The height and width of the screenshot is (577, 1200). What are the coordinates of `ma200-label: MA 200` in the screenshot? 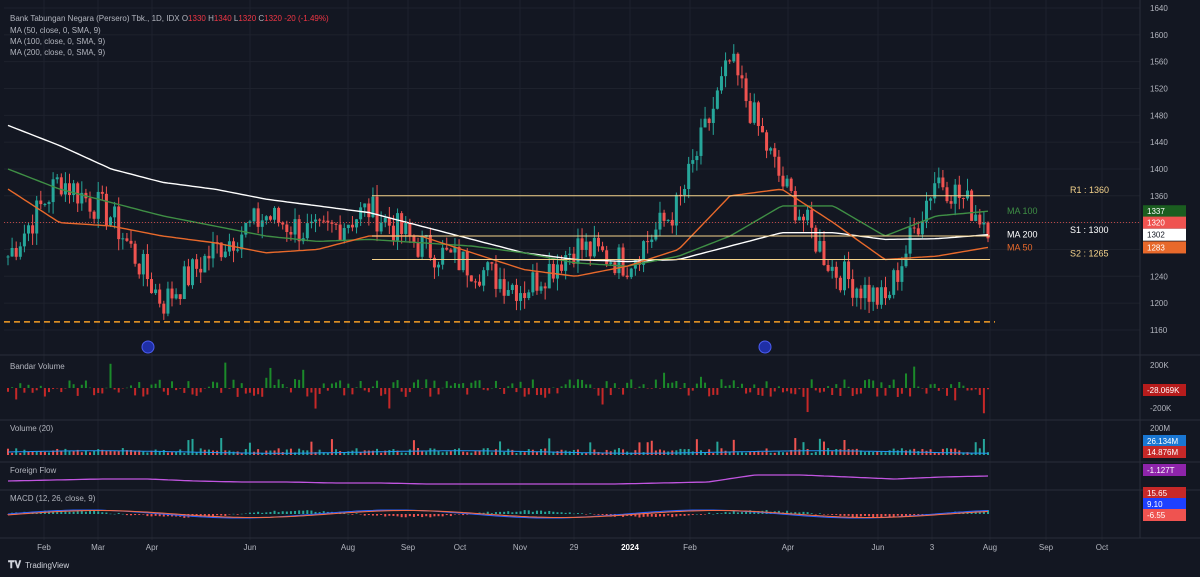 It's located at (1022, 235).